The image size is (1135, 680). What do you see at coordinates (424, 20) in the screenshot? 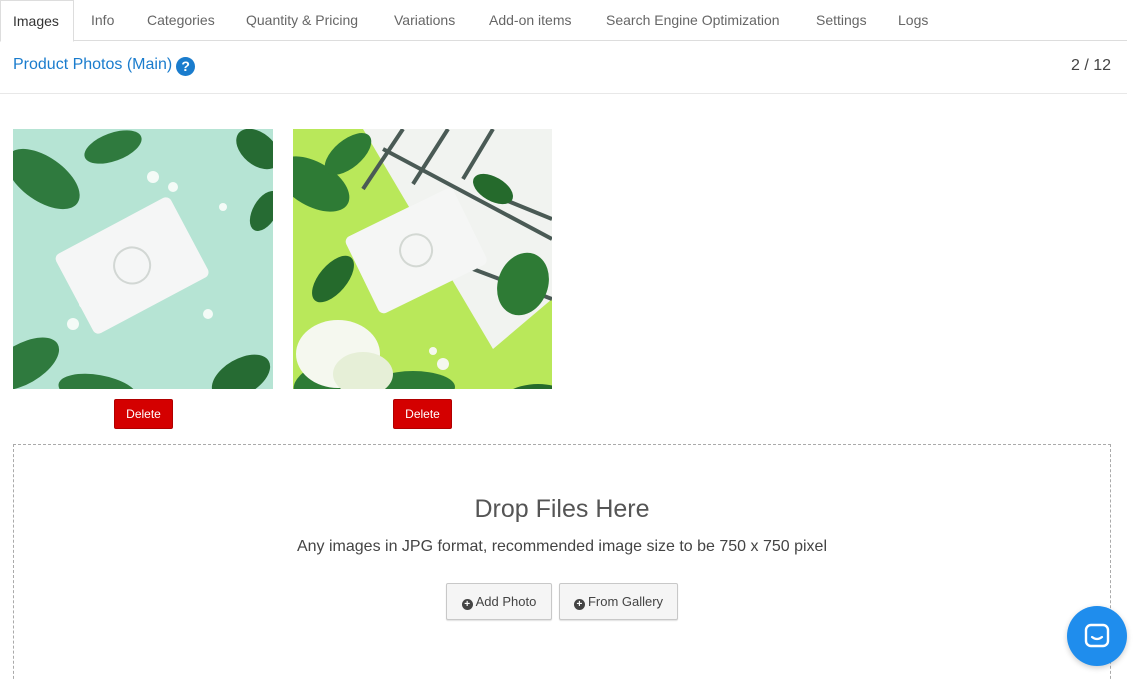
I see `tab-variations: Variations` at bounding box center [424, 20].